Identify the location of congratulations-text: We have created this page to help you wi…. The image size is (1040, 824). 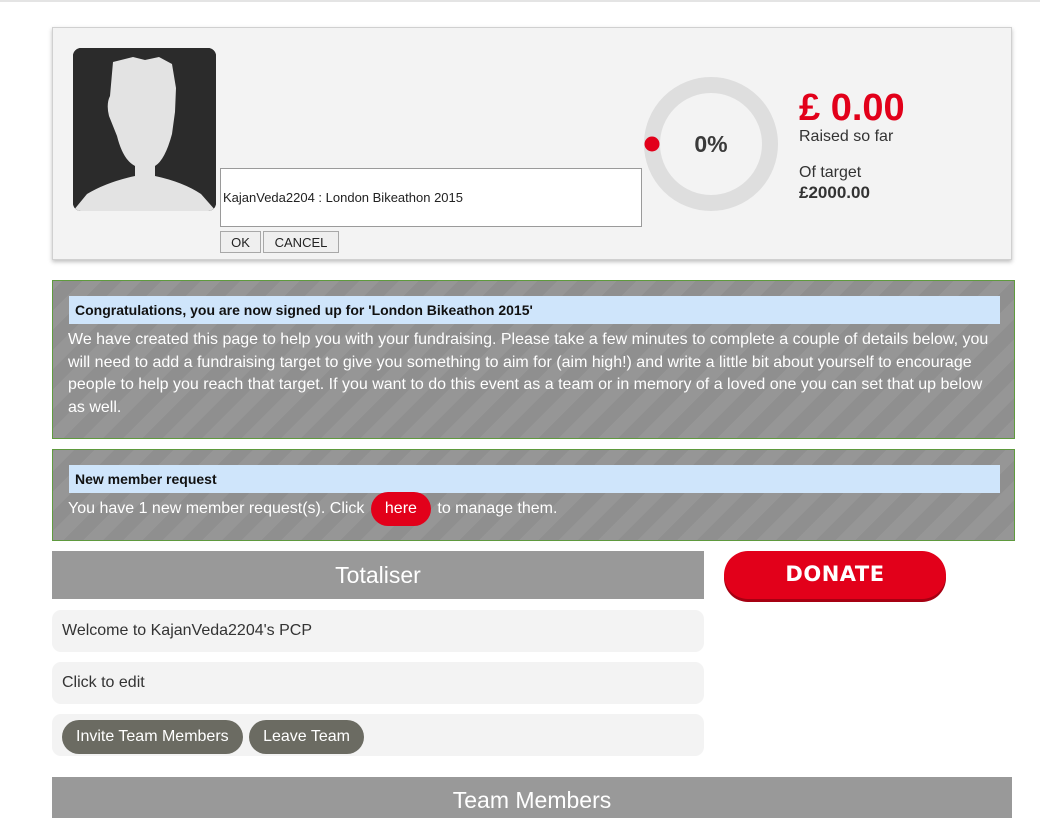
(528, 373).